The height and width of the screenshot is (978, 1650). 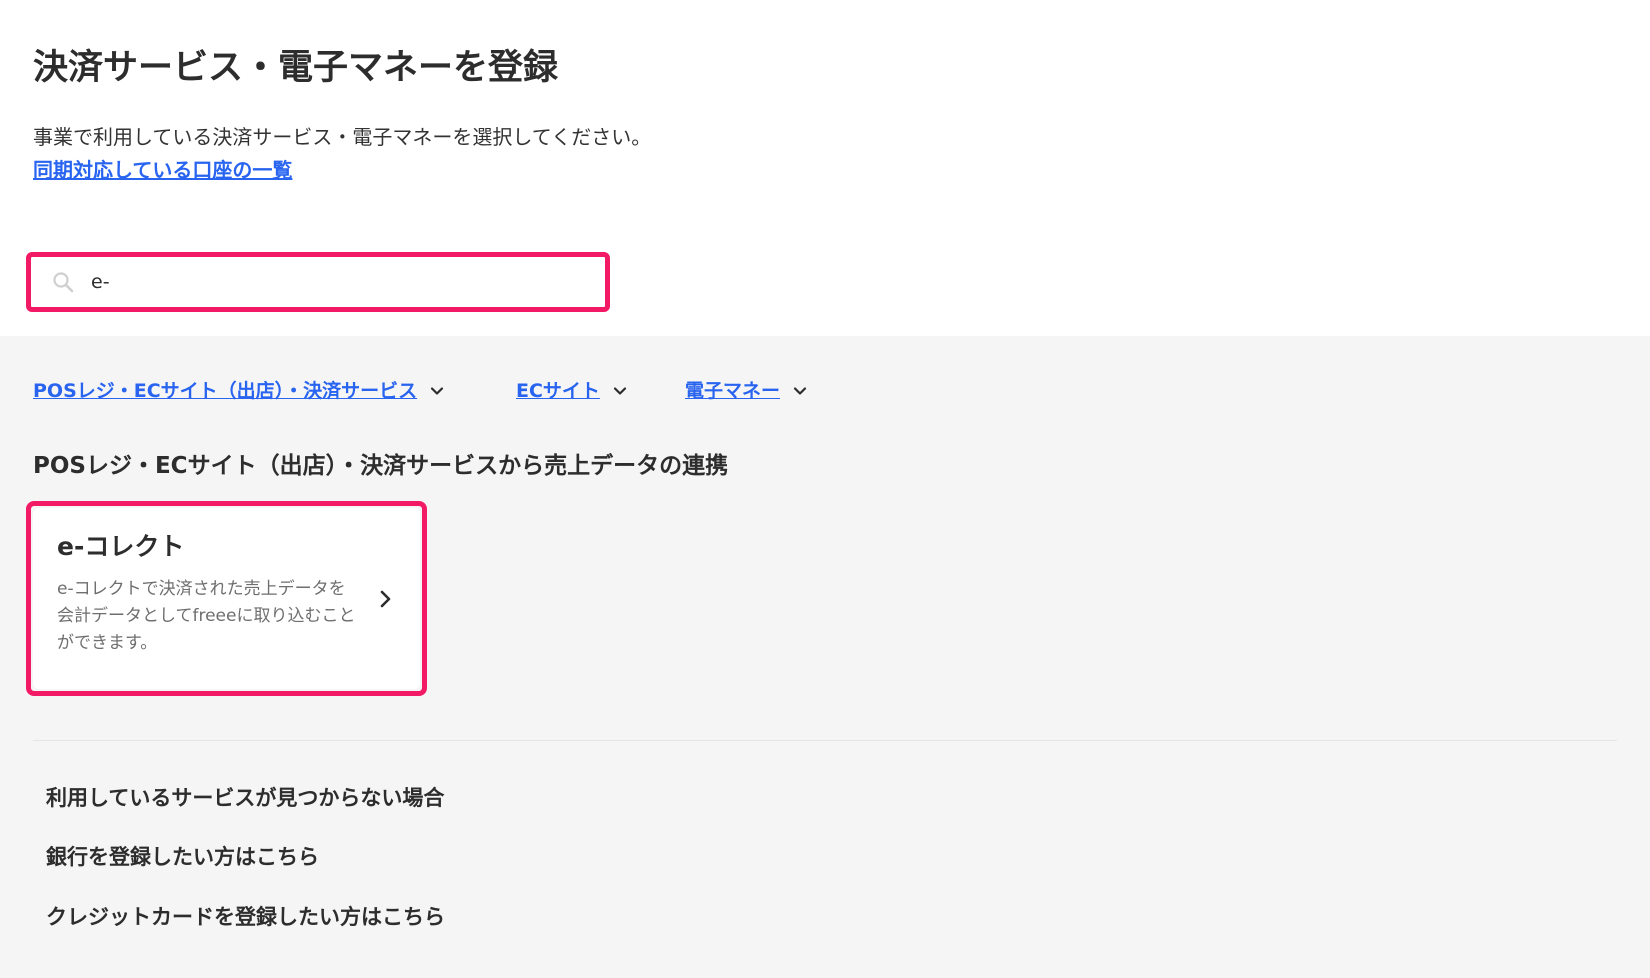 I want to click on page-description: 事業で利用している決済サービス・電子マネーを選択してください。, so click(x=342, y=137).